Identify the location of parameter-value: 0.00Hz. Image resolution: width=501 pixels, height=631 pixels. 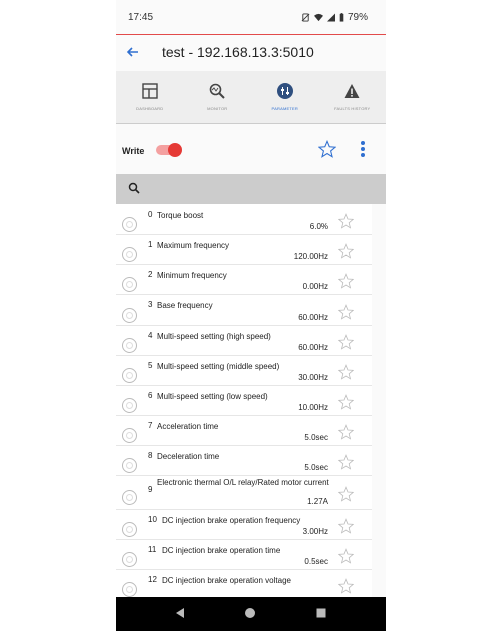
(315, 286).